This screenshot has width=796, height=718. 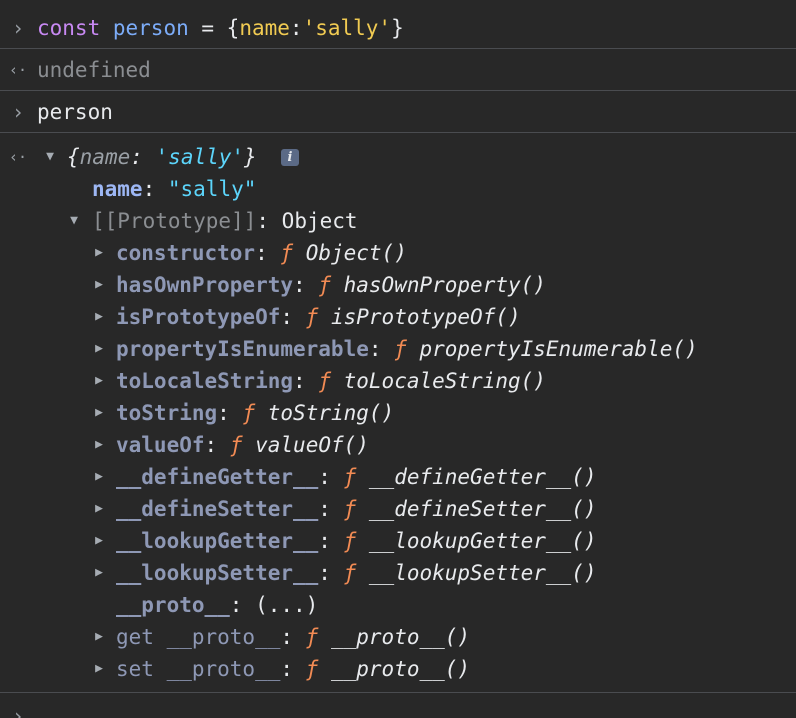 I want to click on preview-close-brace: }, so click(x=250, y=157).